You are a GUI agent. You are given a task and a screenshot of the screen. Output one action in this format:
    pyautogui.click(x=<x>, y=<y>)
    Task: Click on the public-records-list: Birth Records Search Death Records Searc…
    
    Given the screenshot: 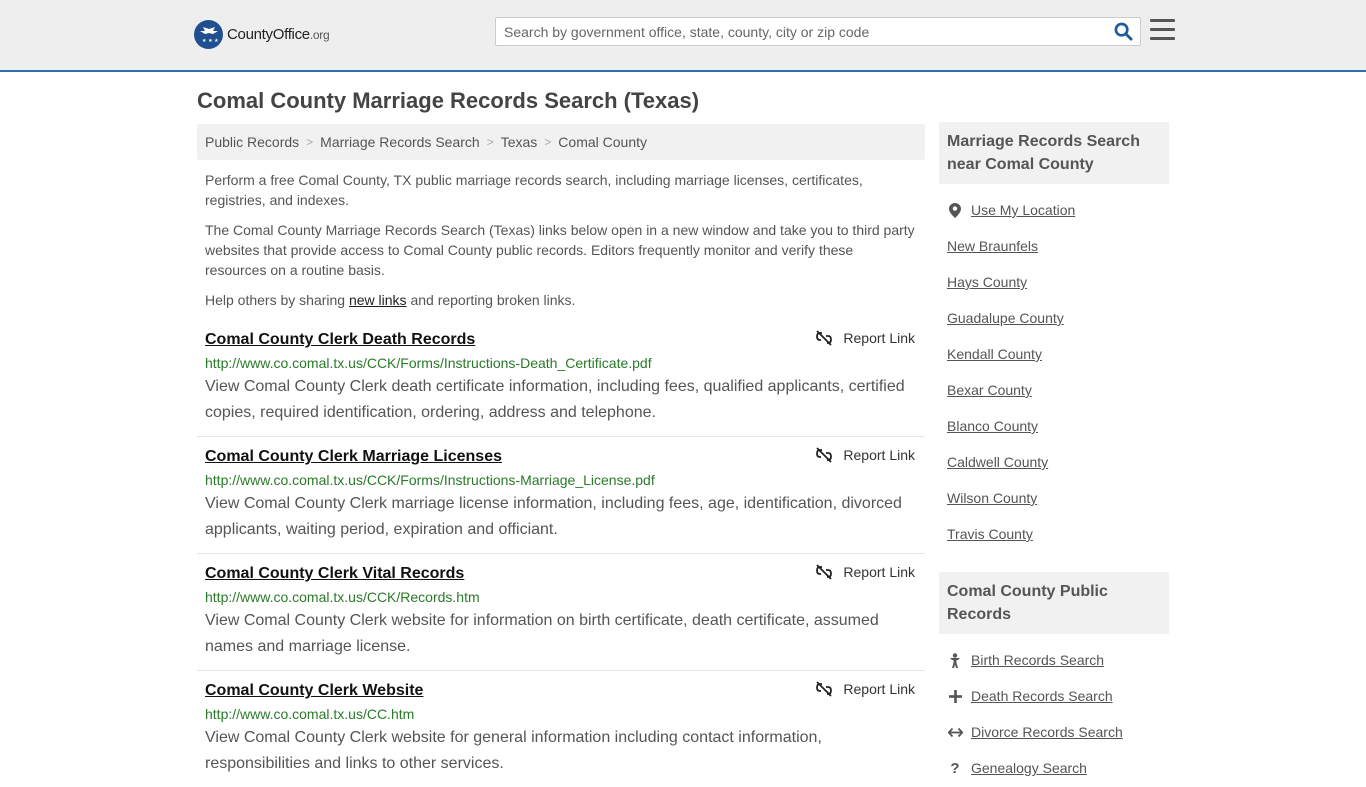 What is the action you would take?
    pyautogui.click(x=1054, y=710)
    